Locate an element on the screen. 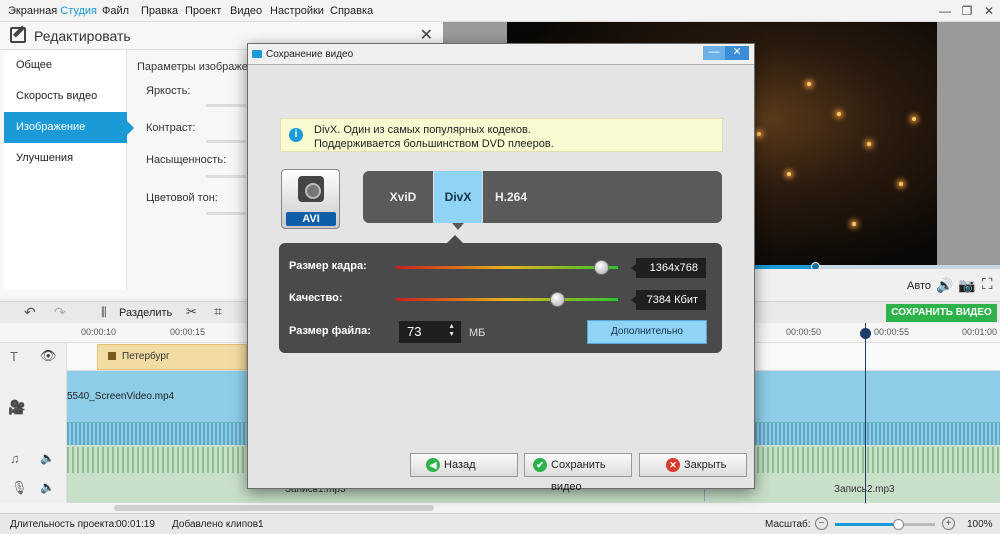  audio-track-1-header: ♫ 🔈 is located at coordinates (33, 460).